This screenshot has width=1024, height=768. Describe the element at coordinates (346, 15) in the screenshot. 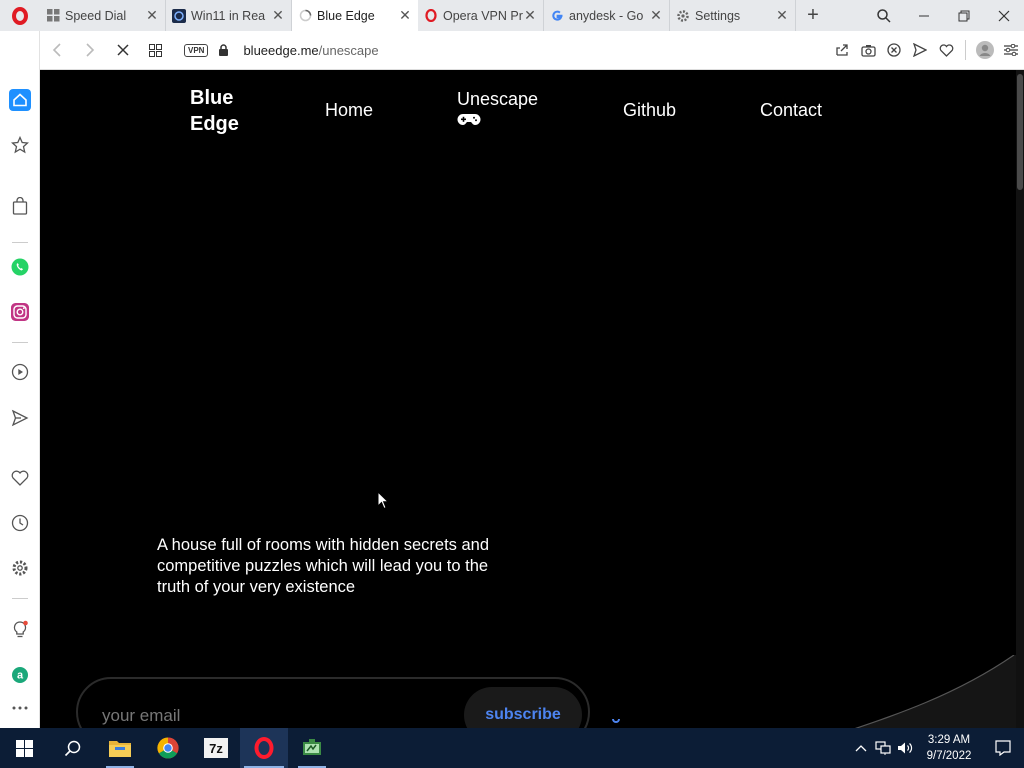

I see `tab-title: Blue Edge` at that location.